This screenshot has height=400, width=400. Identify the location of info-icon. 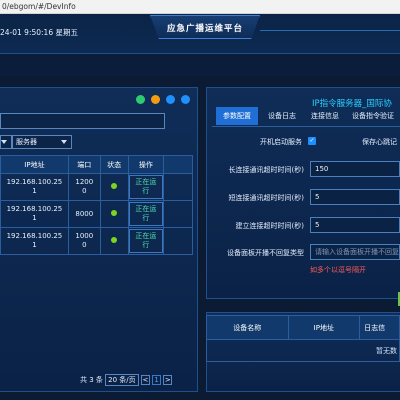
(185, 99).